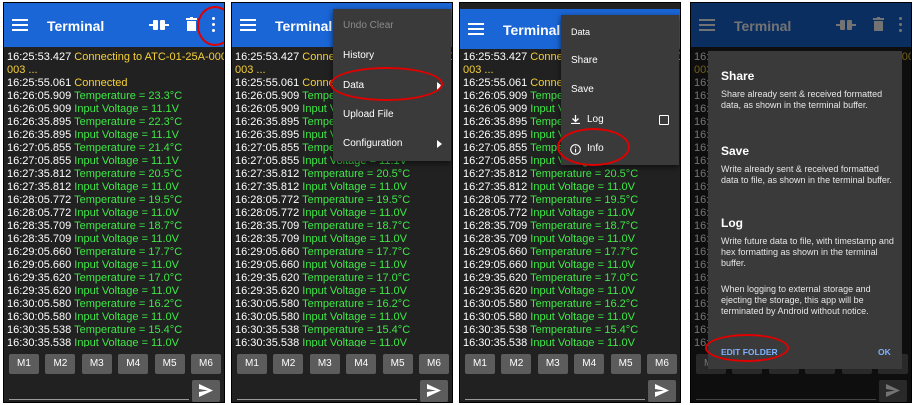  What do you see at coordinates (584, 278) in the screenshot?
I see `line-message: Temperature = 17.0°C` at bounding box center [584, 278].